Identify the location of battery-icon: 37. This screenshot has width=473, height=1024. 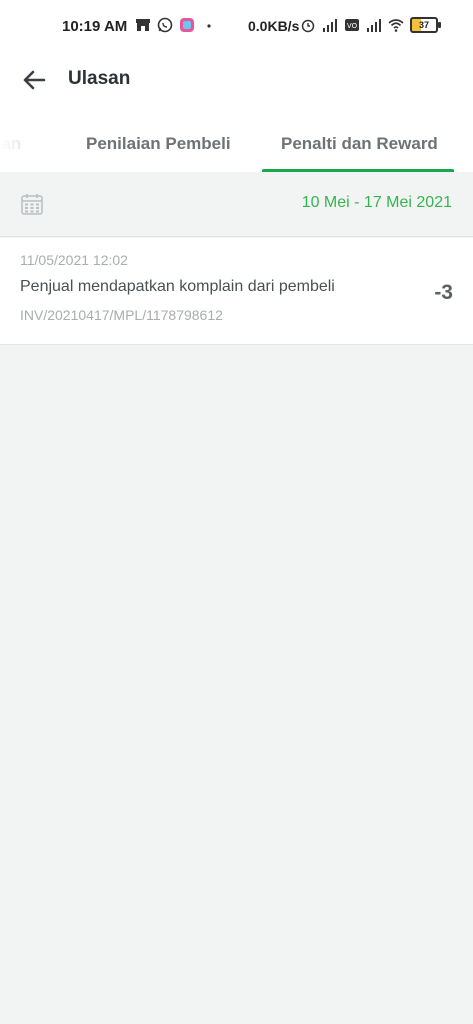
(425, 25).